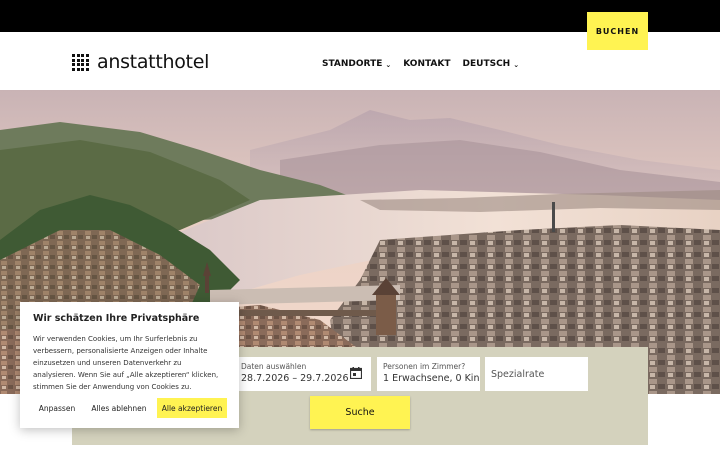 Image resolution: width=720 pixels, height=450 pixels. Describe the element at coordinates (431, 378) in the screenshot. I see `guests-field-value: 1 Erwachsene, 0 Kinder` at that location.